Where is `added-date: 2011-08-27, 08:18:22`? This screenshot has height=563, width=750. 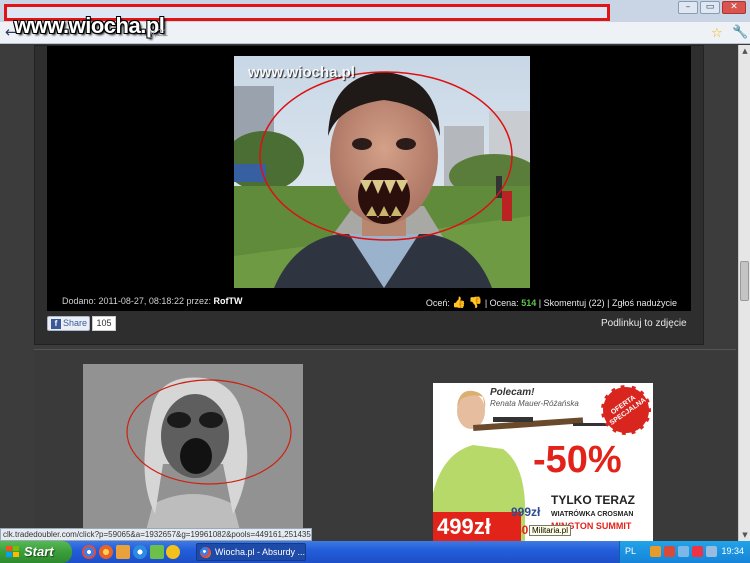 added-date: 2011-08-27, 08:18:22 is located at coordinates (141, 301).